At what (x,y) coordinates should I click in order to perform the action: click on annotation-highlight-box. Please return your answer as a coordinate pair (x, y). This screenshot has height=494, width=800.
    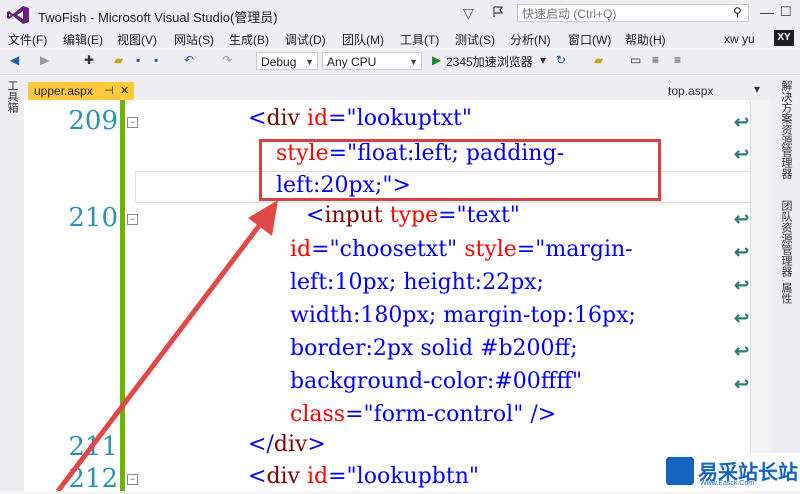
    Looking at the image, I should click on (460, 170).